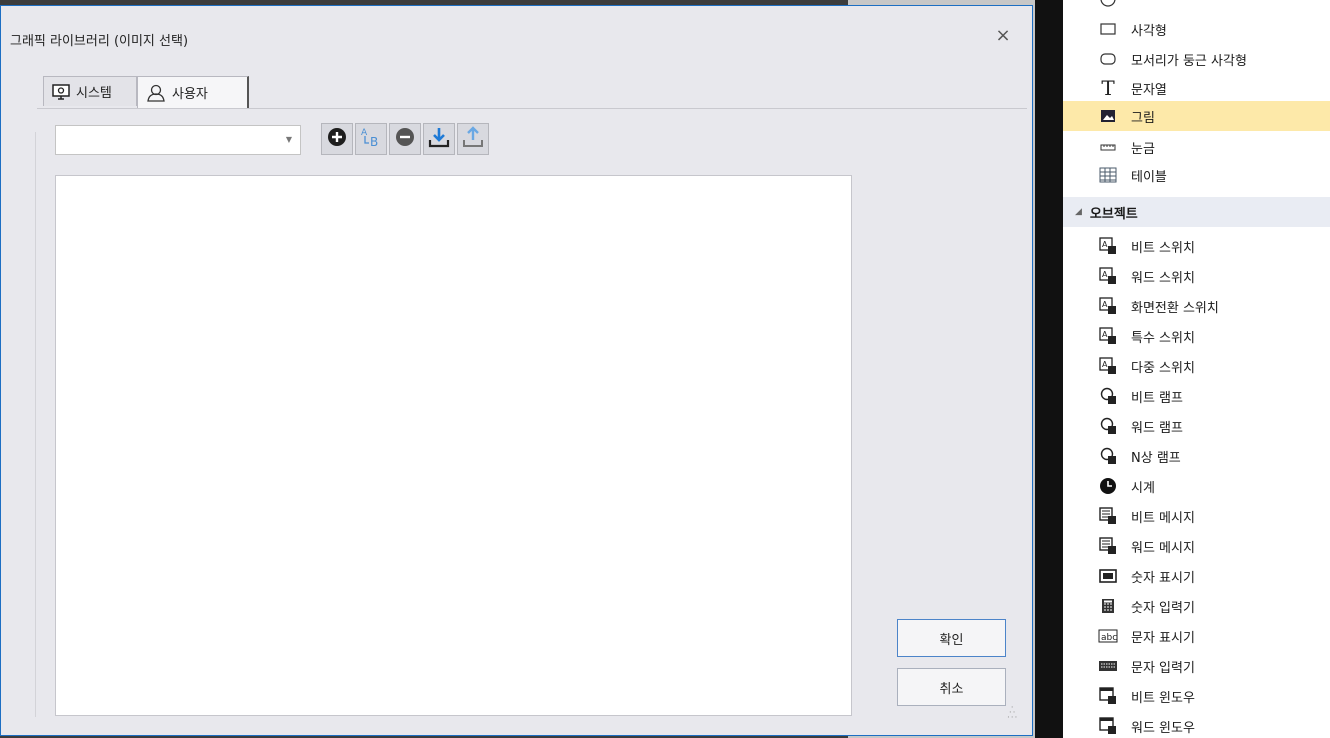  Describe the element at coordinates (1196, 696) in the screenshot. I see `palette-object-item: 비트 윈도우` at that location.